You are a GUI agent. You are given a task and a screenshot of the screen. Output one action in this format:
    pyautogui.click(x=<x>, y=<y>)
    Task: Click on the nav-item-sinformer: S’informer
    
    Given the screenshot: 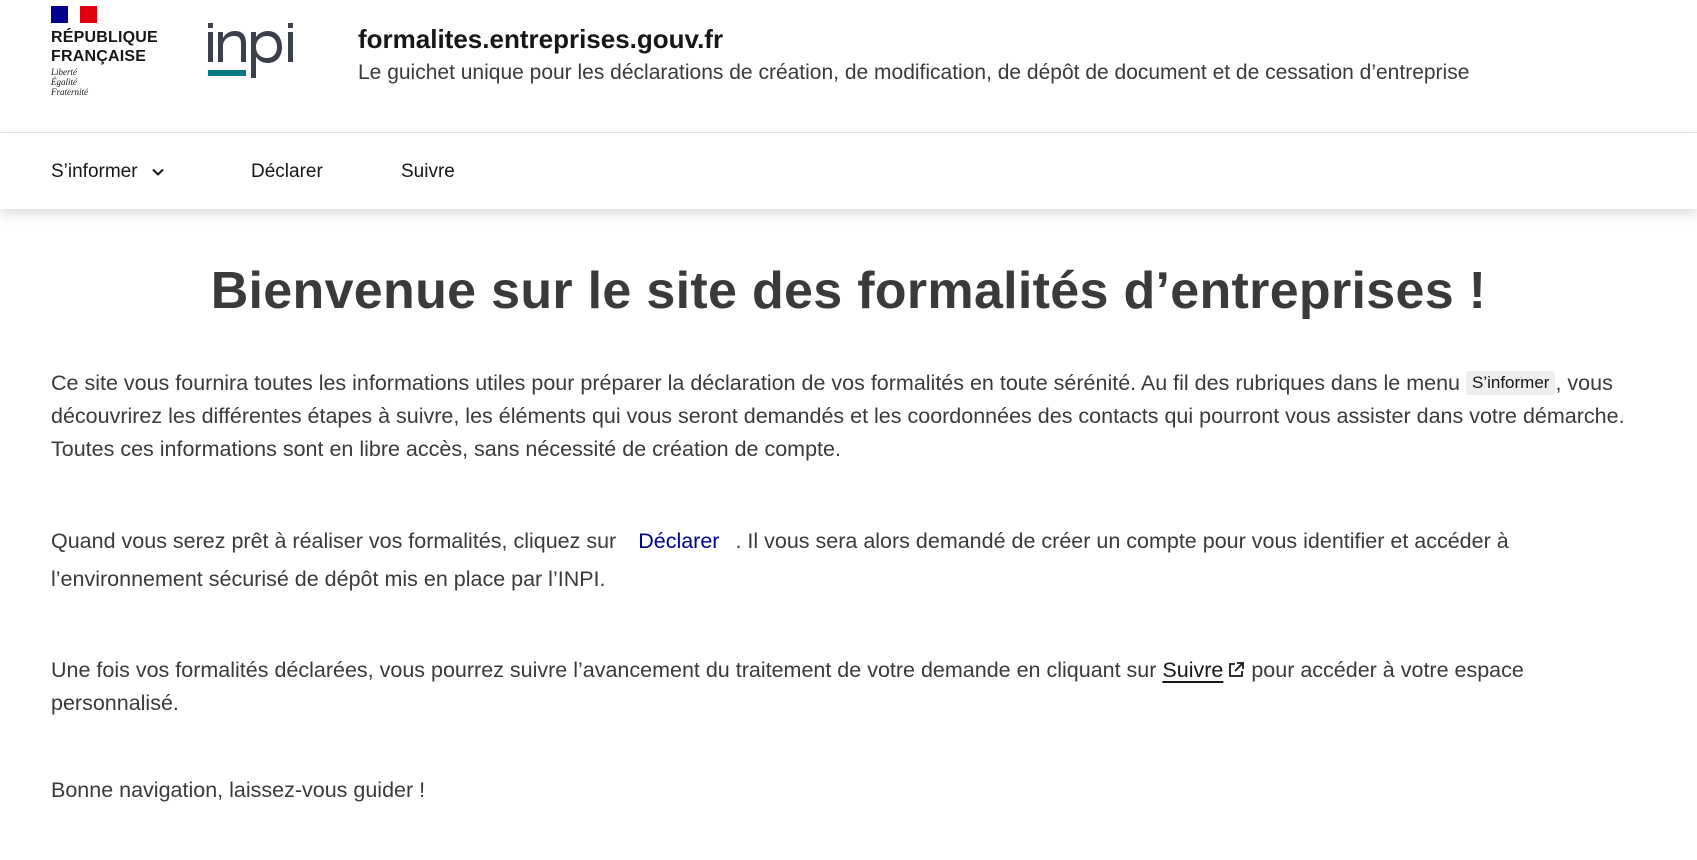 What is the action you would take?
    pyautogui.click(x=108, y=172)
    